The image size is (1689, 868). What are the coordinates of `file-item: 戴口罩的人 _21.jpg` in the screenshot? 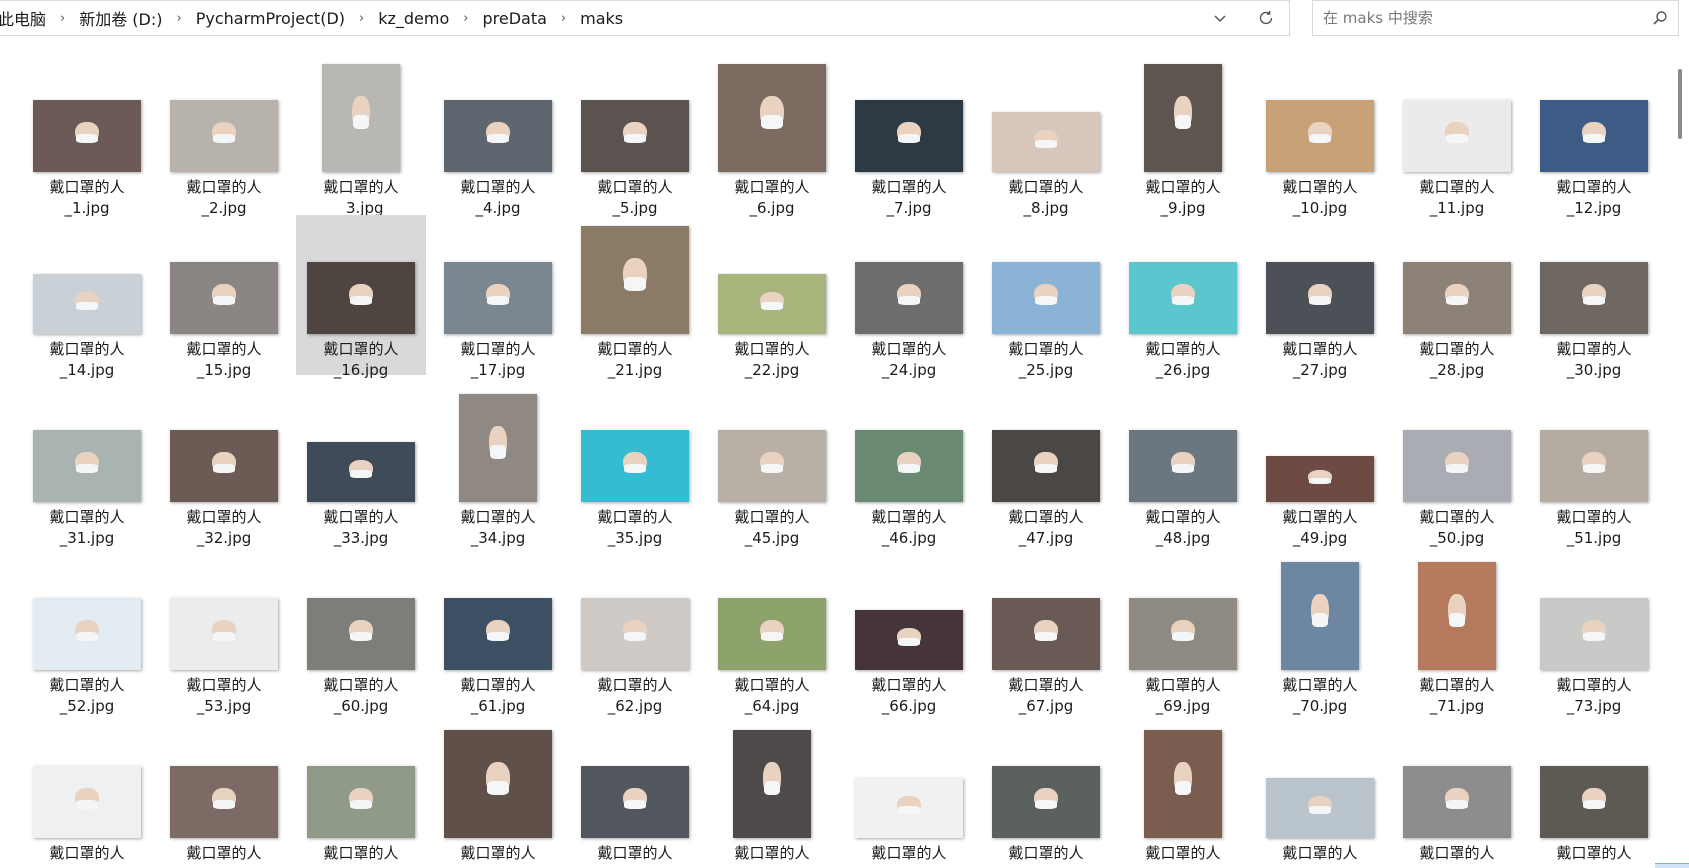 It's located at (635, 297).